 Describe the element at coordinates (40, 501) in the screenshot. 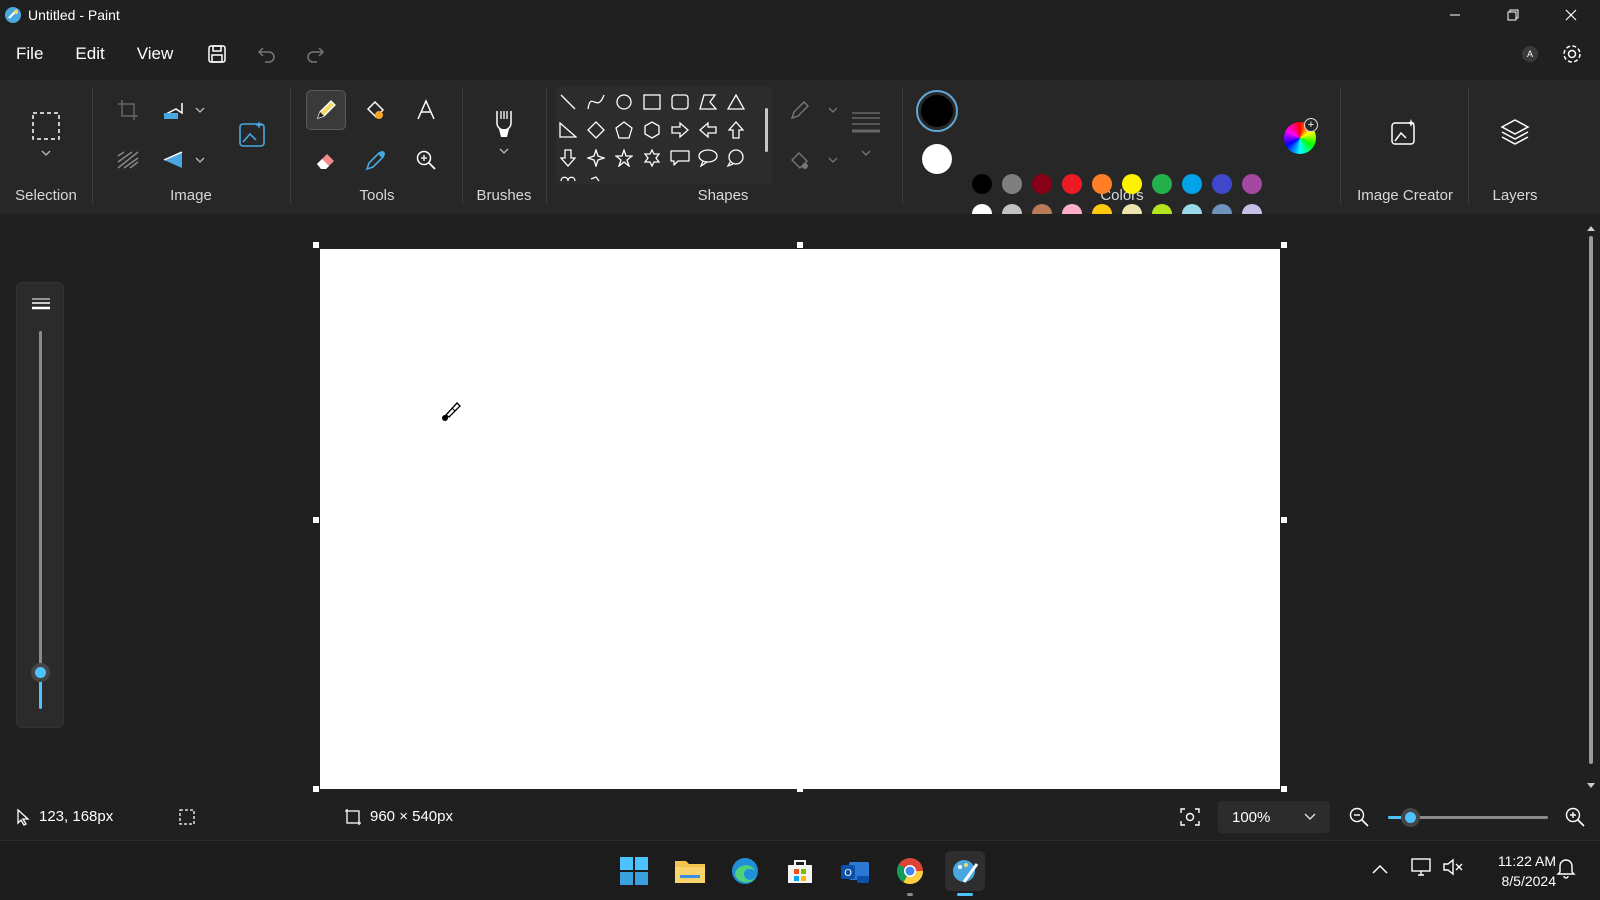

I see `brush-size-track` at that location.